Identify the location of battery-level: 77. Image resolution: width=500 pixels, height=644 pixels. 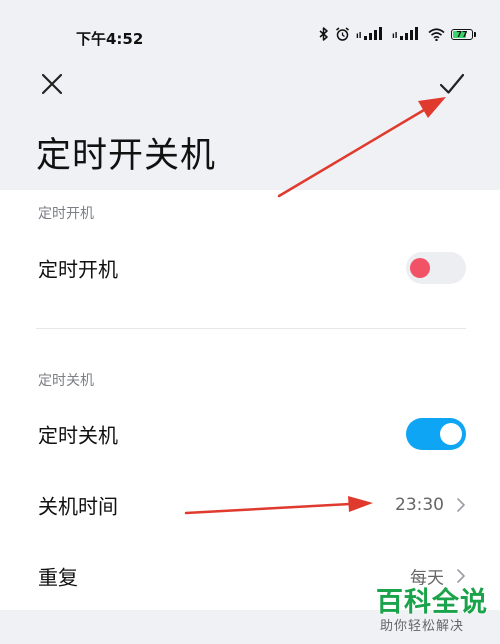
(462, 34).